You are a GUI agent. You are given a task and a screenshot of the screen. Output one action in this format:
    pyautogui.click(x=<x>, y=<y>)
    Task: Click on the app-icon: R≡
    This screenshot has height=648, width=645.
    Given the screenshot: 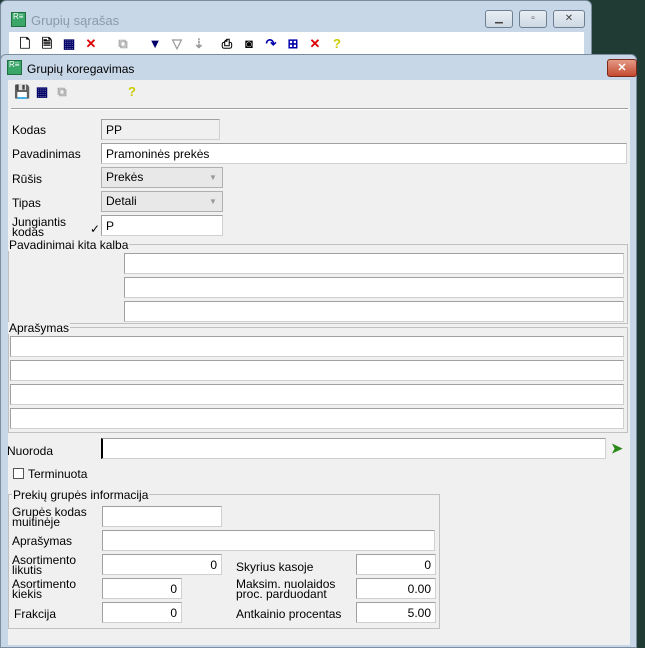 What is the action you would take?
    pyautogui.click(x=18, y=19)
    